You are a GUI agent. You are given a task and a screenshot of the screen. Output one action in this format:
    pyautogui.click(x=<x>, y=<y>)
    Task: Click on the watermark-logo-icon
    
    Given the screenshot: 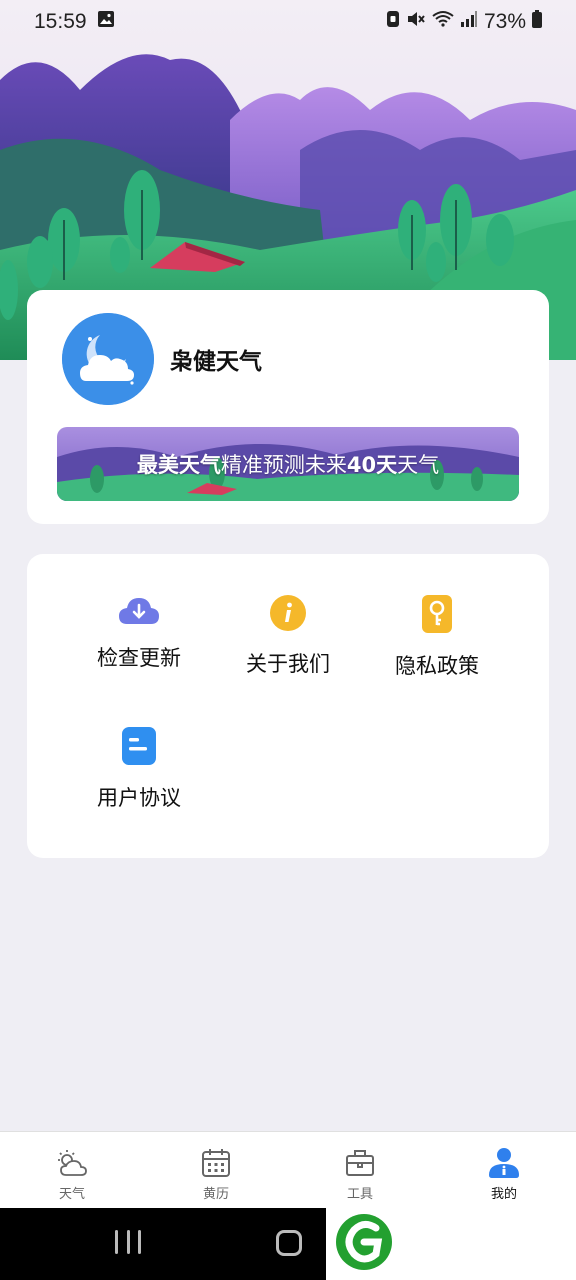 What is the action you would take?
    pyautogui.click(x=364, y=1242)
    